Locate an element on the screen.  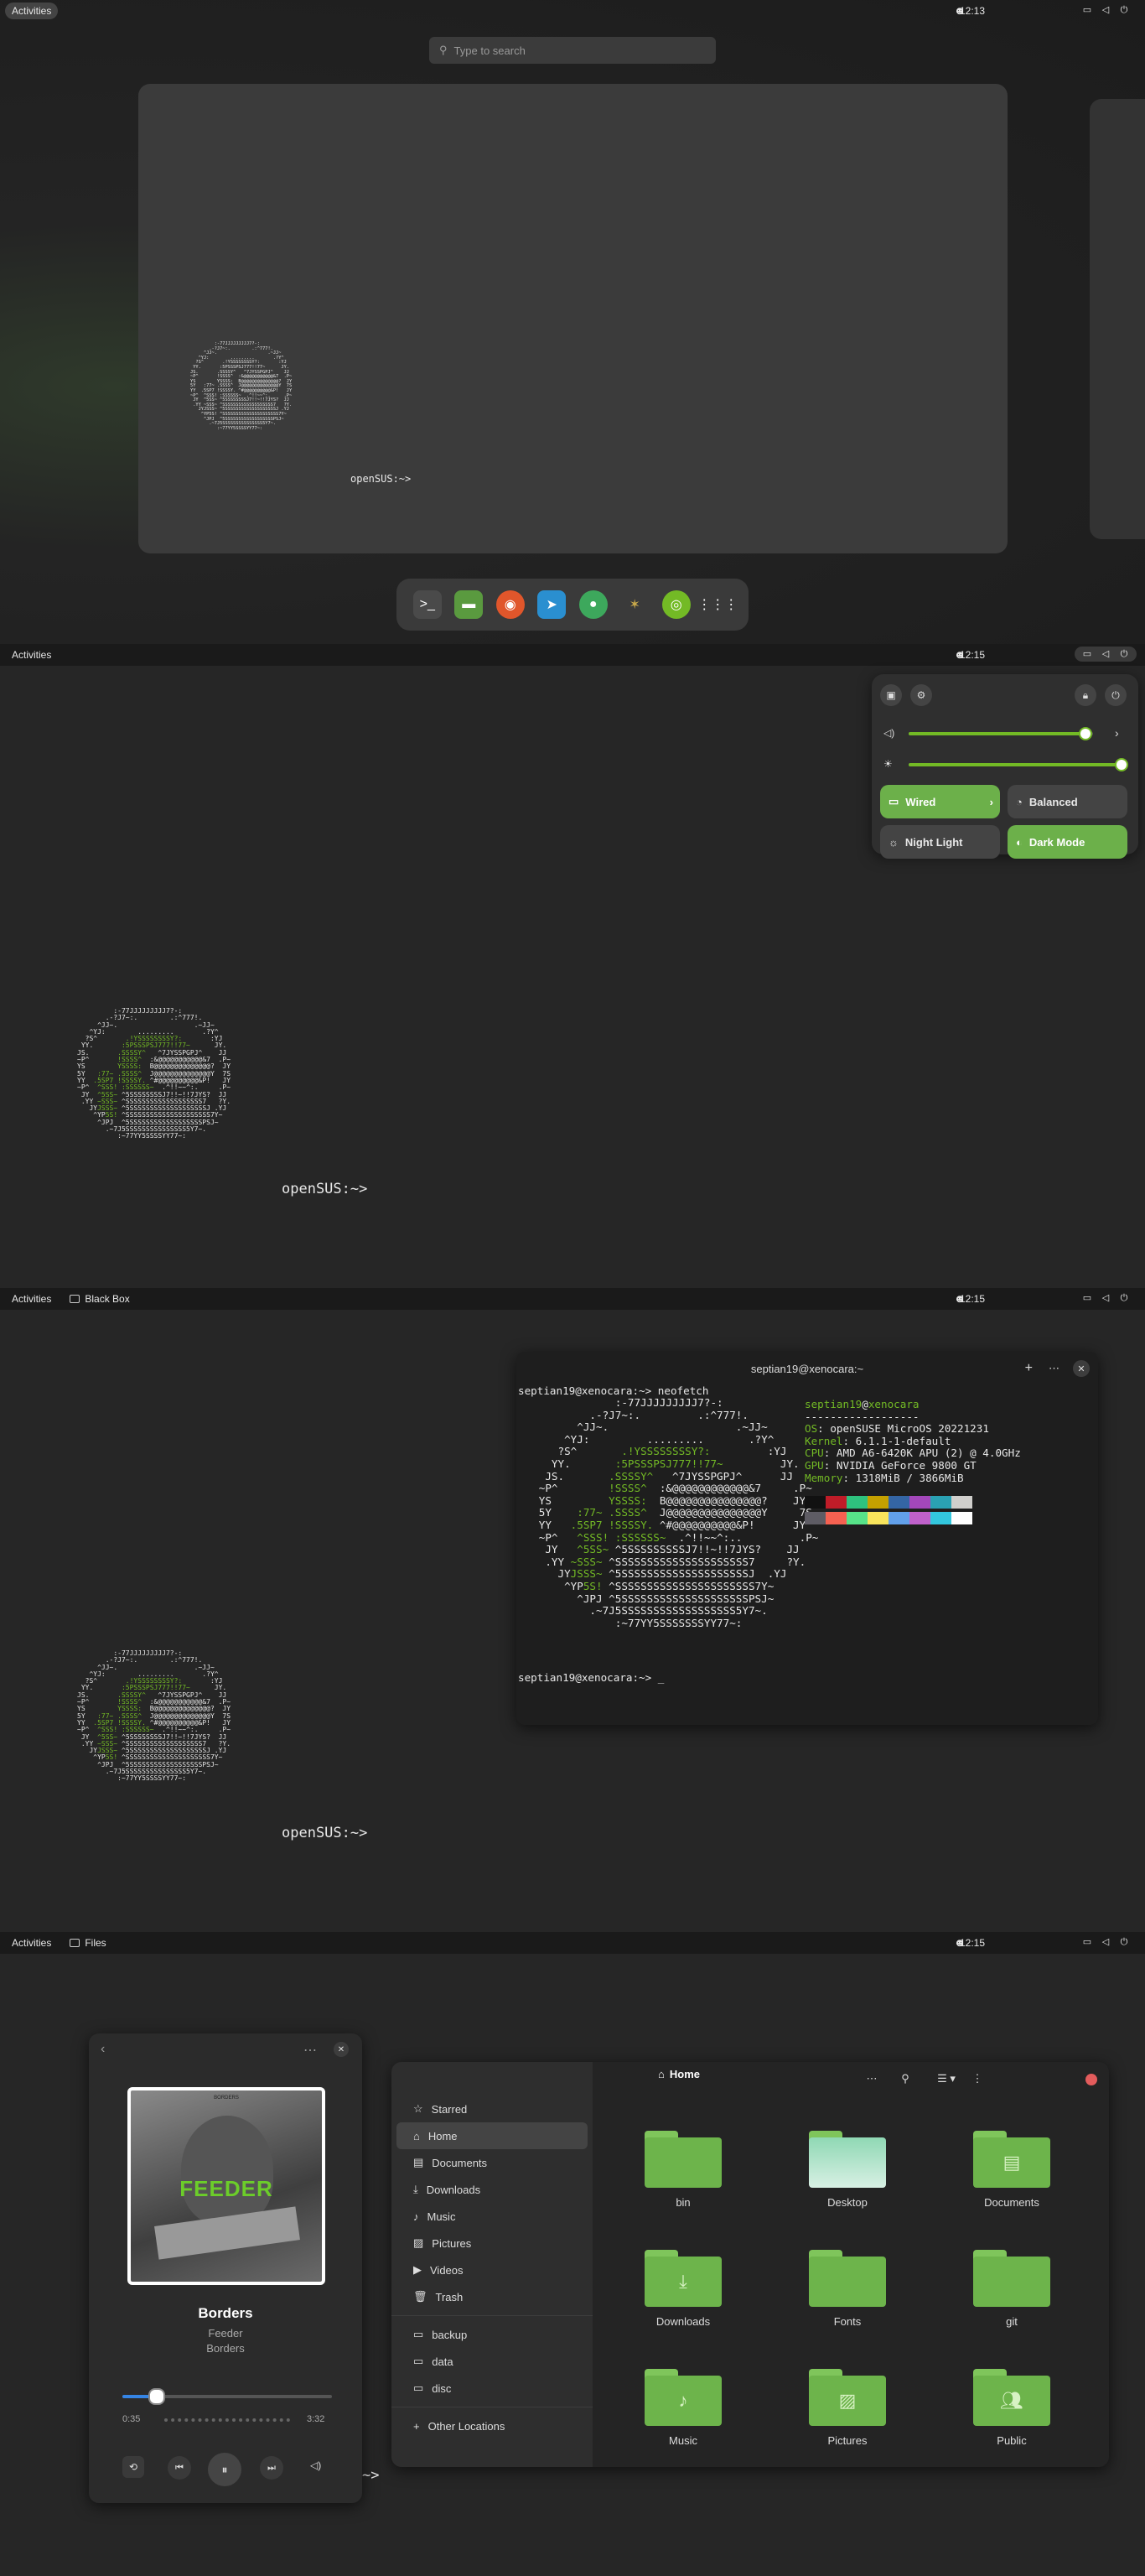
view-options-button: ☰ ▾ is located at coordinates (946, 2079).